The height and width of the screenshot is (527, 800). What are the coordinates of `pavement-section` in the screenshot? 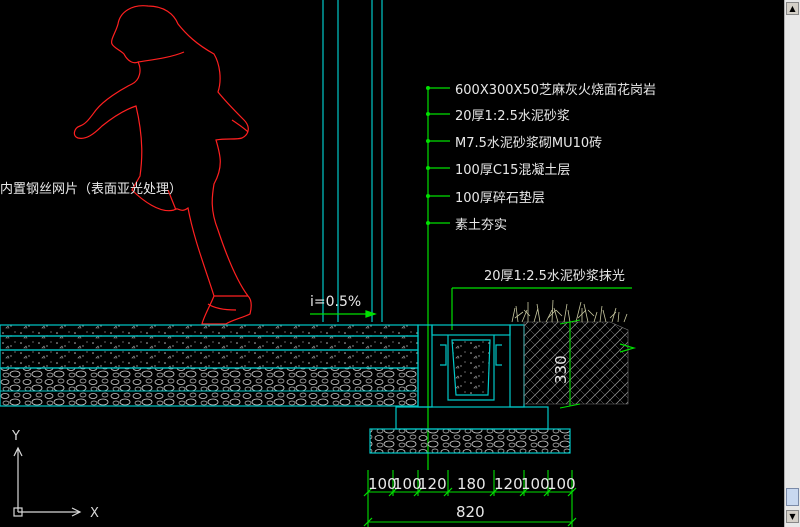 It's located at (209, 365).